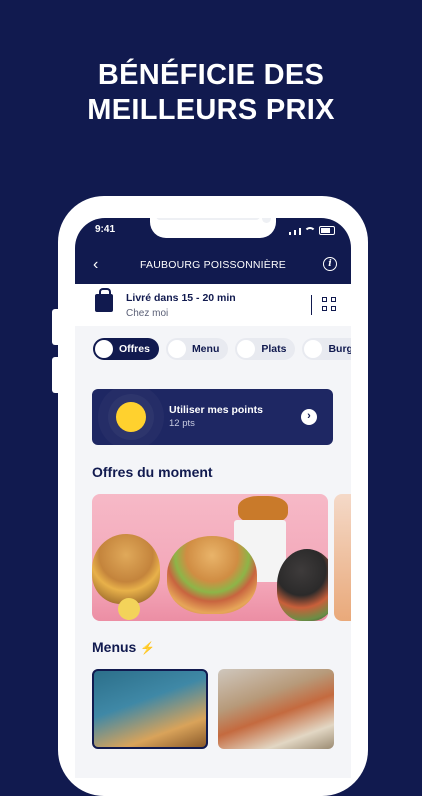 The height and width of the screenshot is (796, 422). I want to click on loyalty-points-card: Utiliser mes points 12 pts ›, so click(212, 417).